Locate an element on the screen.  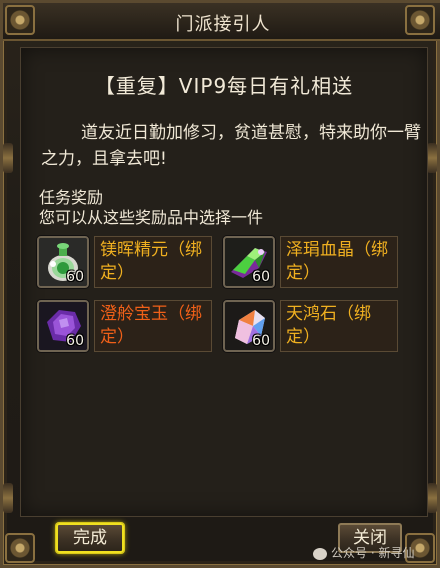
reward-name: 天鸿石（绑定） is located at coordinates (339, 326).